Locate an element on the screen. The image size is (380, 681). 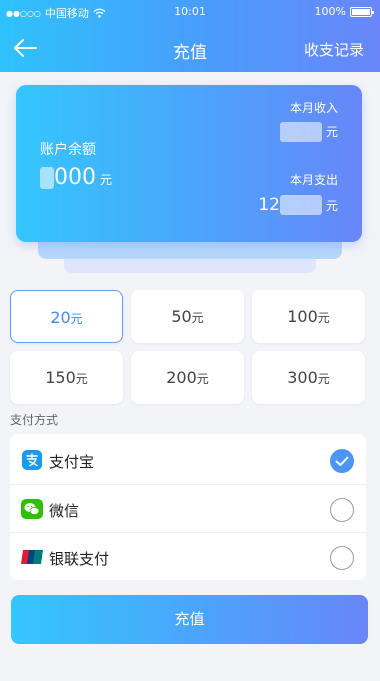
alipay-icon is located at coordinates (32, 460).